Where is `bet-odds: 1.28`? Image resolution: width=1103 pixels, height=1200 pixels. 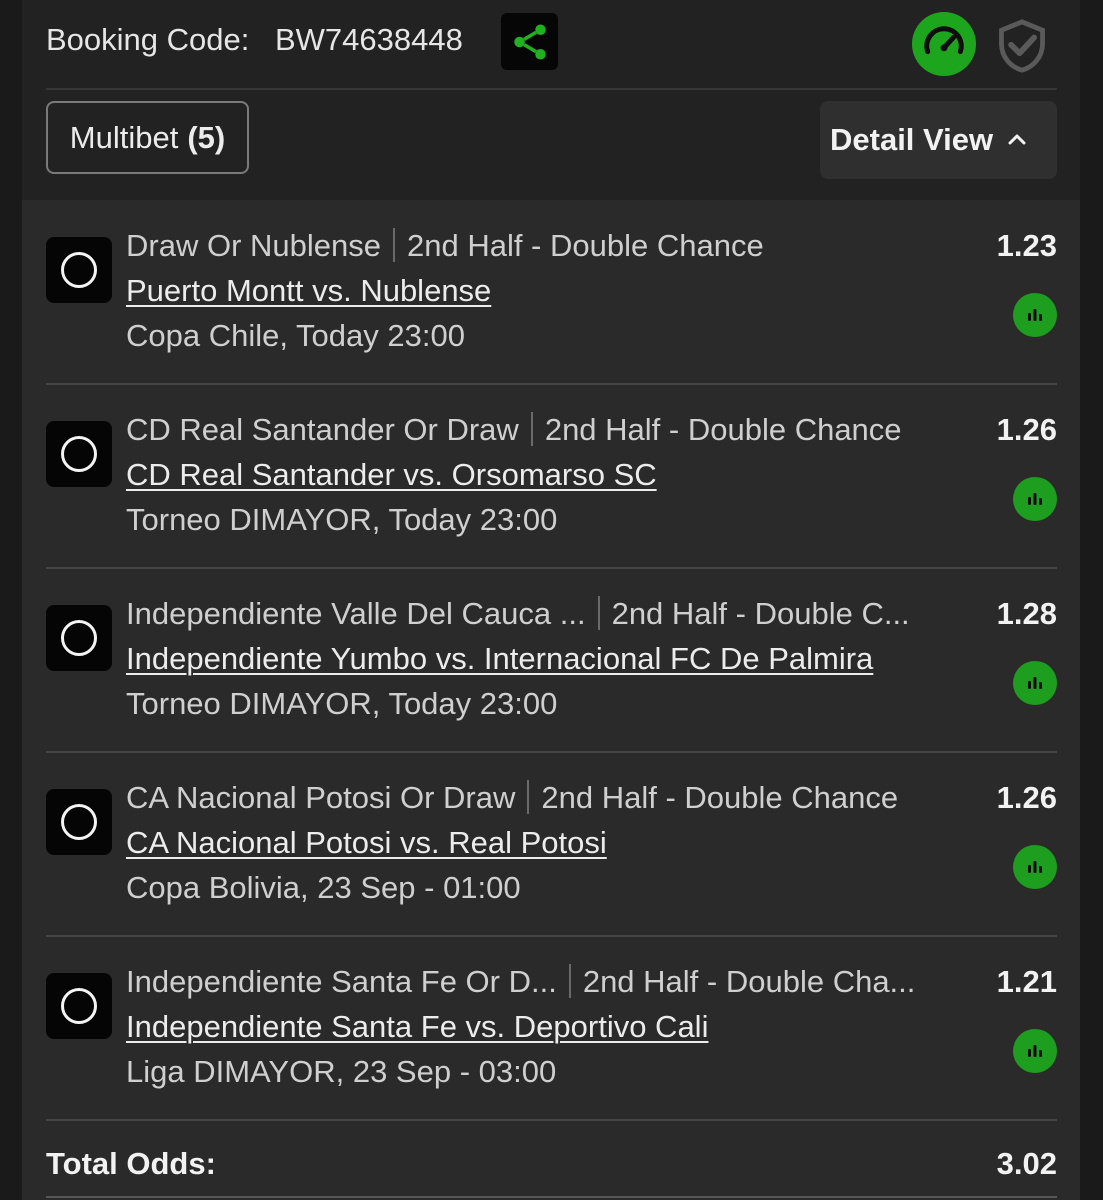 bet-odds: 1.28 is located at coordinates (1026, 613).